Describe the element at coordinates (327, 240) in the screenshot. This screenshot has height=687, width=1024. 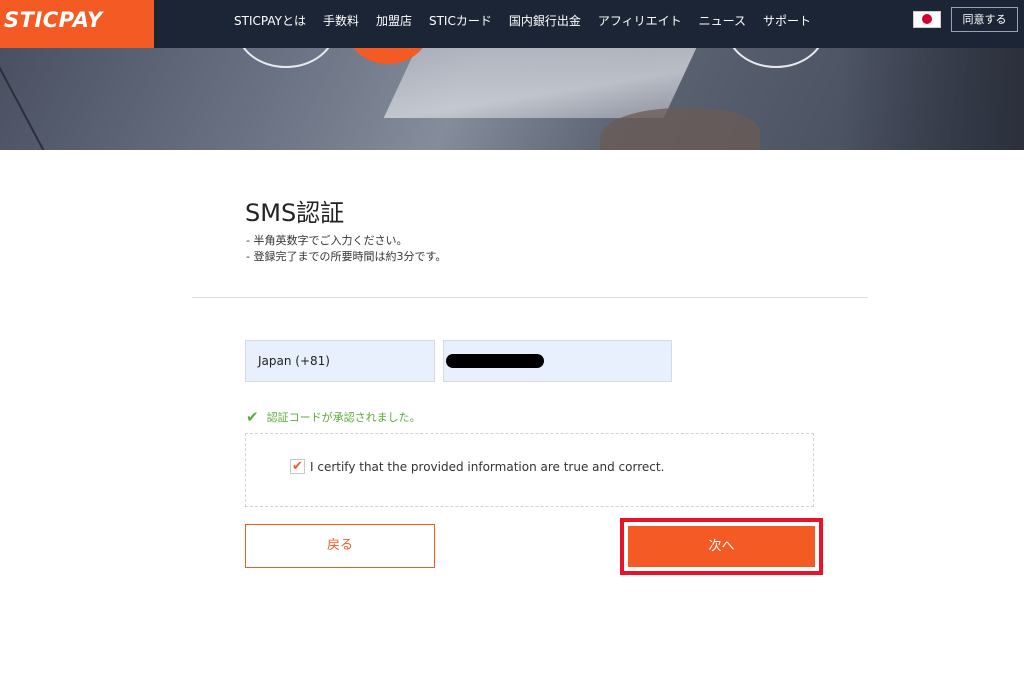
I see `instruction-line: - 半角英数字でご入力ください。` at that location.